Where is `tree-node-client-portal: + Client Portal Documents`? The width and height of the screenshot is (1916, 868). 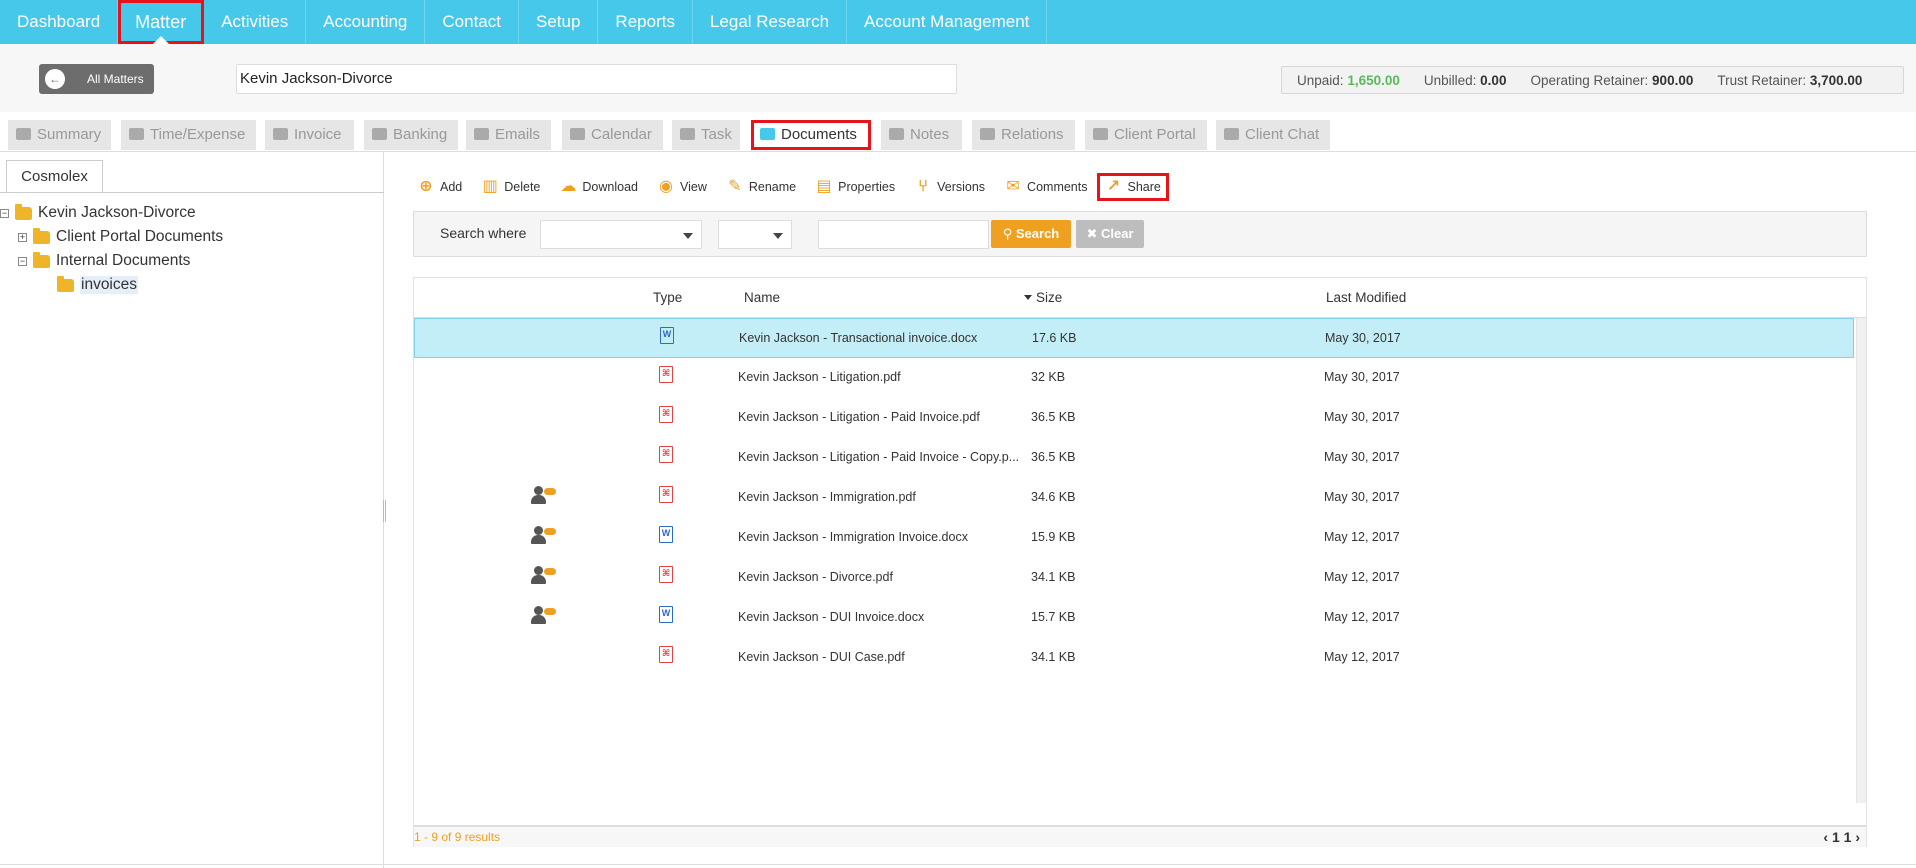
tree-node-client-portal: + Client Portal Documents is located at coordinates (120, 237).